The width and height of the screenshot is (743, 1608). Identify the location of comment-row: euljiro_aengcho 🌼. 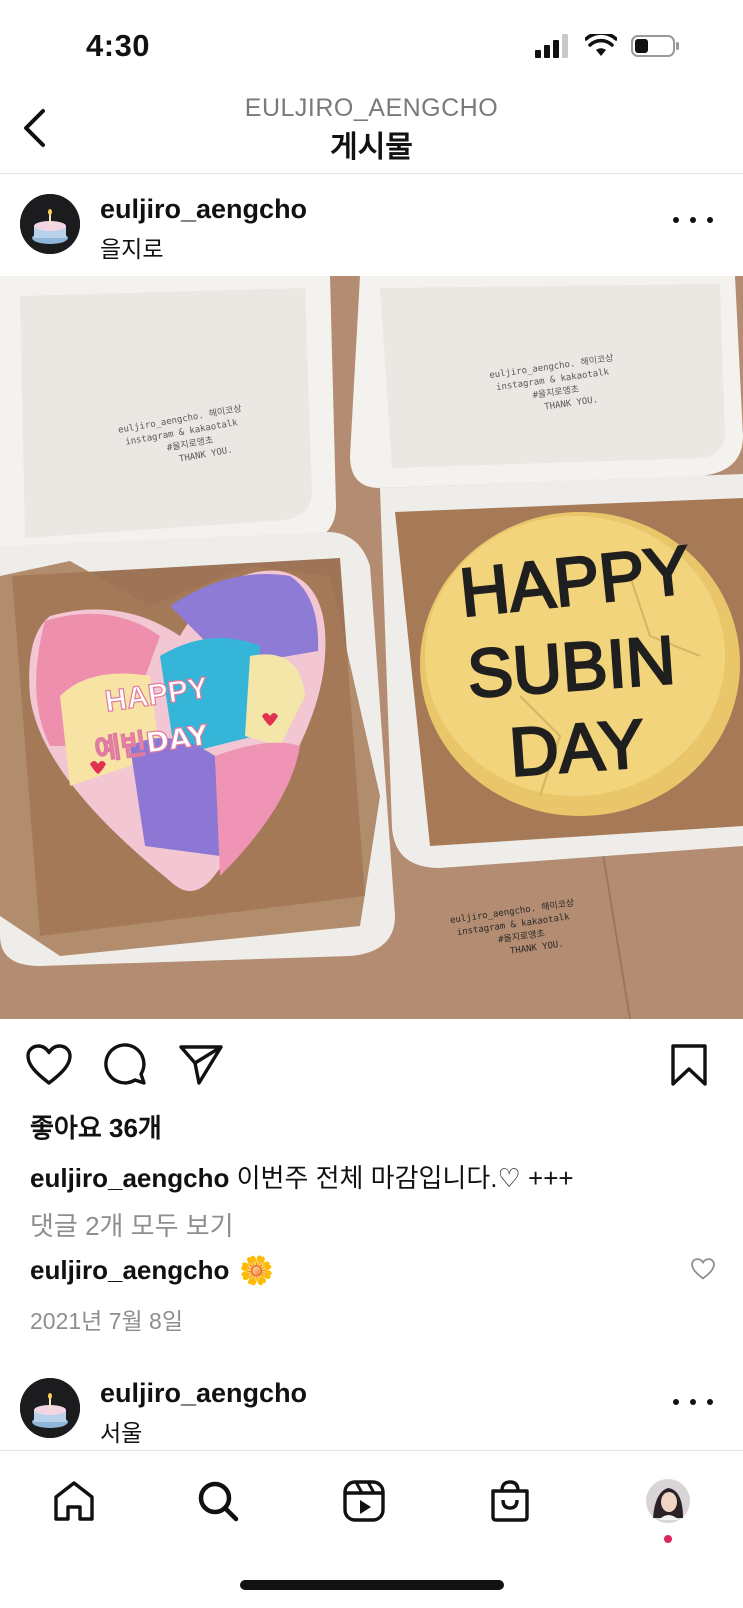
(152, 1270).